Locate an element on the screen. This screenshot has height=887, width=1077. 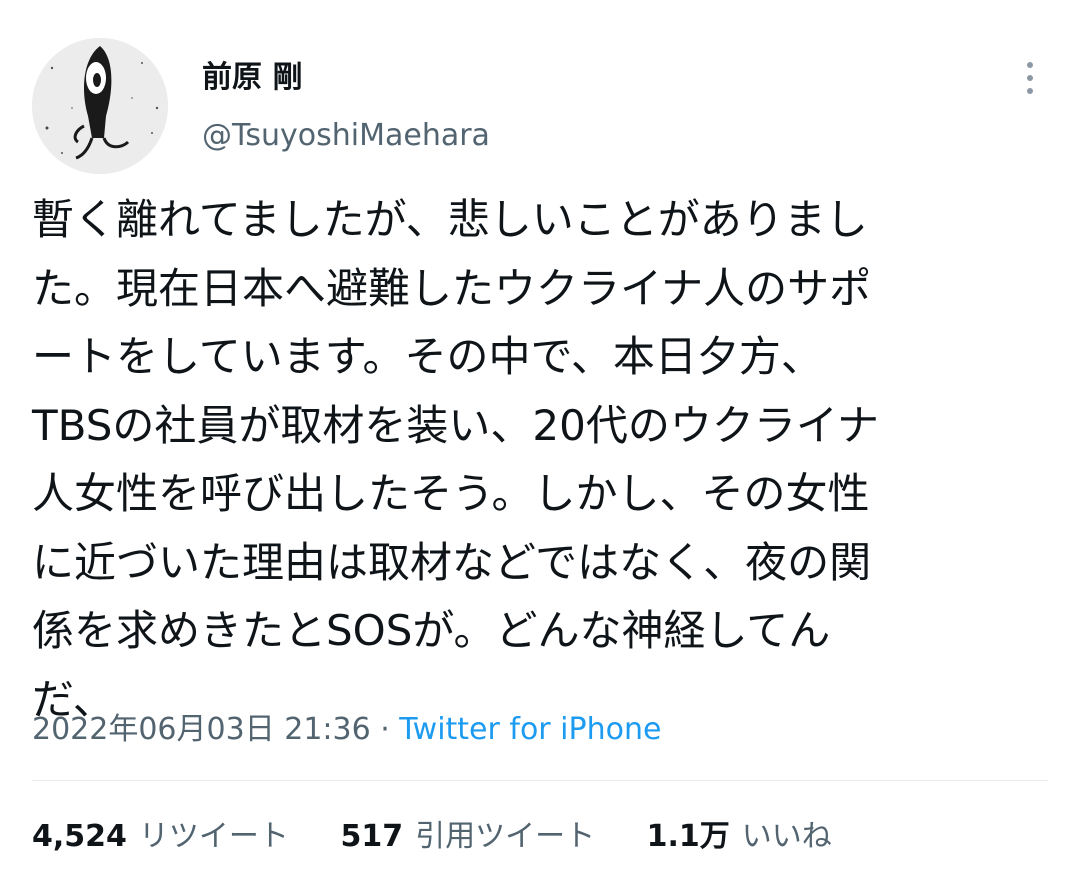
quotes-stat: 517 引用ツイート is located at coordinates (467, 837).